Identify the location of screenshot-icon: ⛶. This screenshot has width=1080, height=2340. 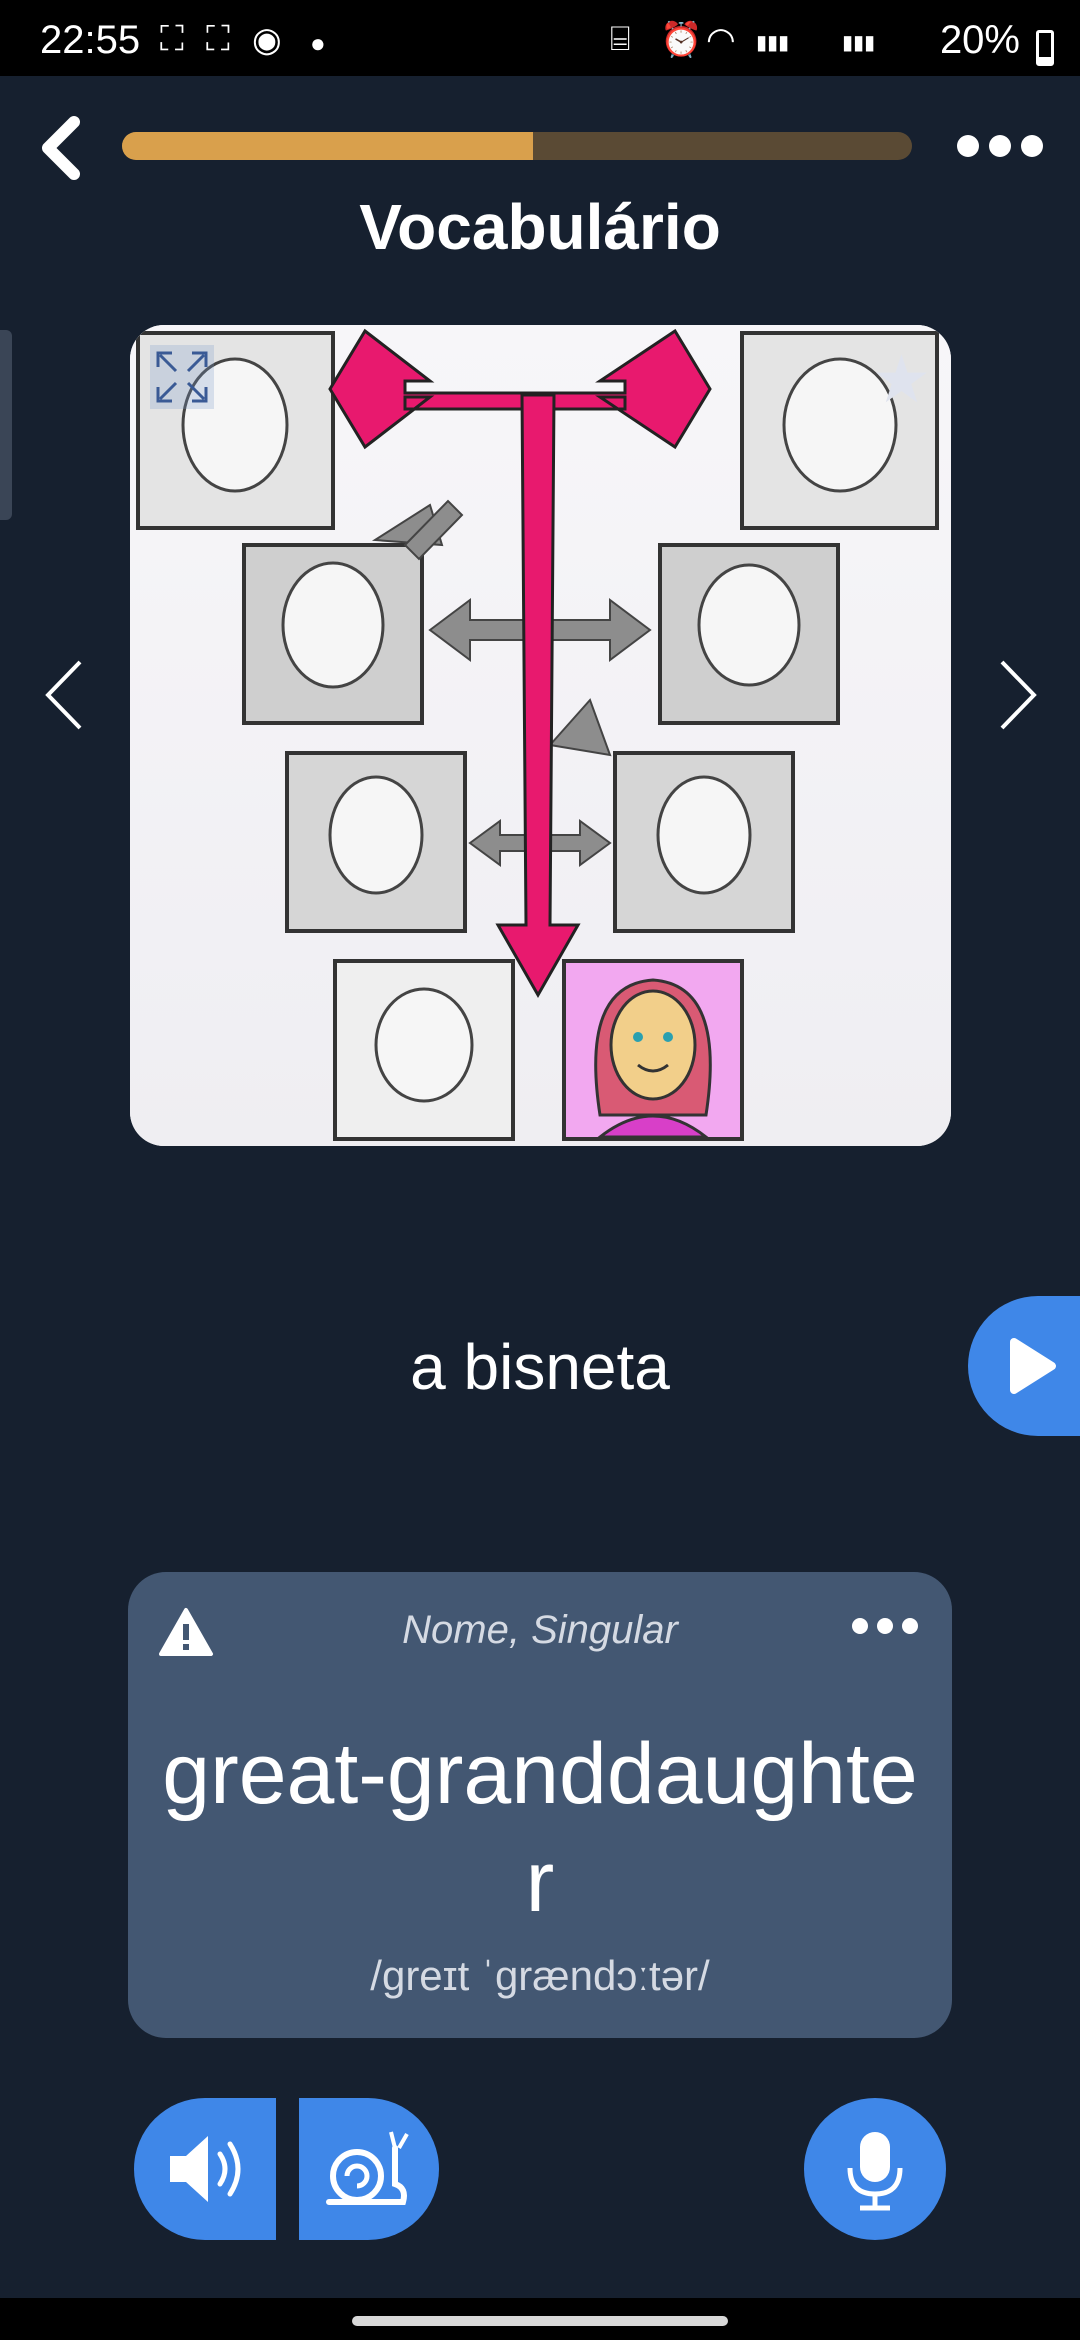
(172, 39).